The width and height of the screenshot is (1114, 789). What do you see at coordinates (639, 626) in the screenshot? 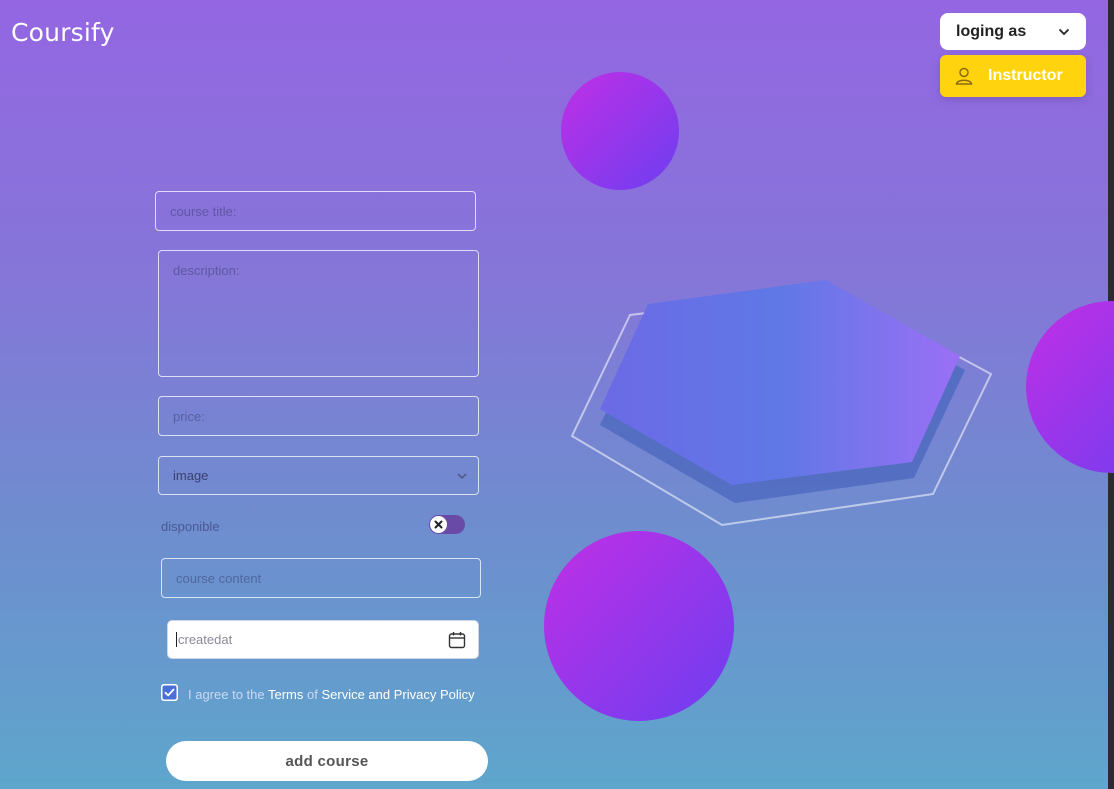
I see `orb-bottom` at bounding box center [639, 626].